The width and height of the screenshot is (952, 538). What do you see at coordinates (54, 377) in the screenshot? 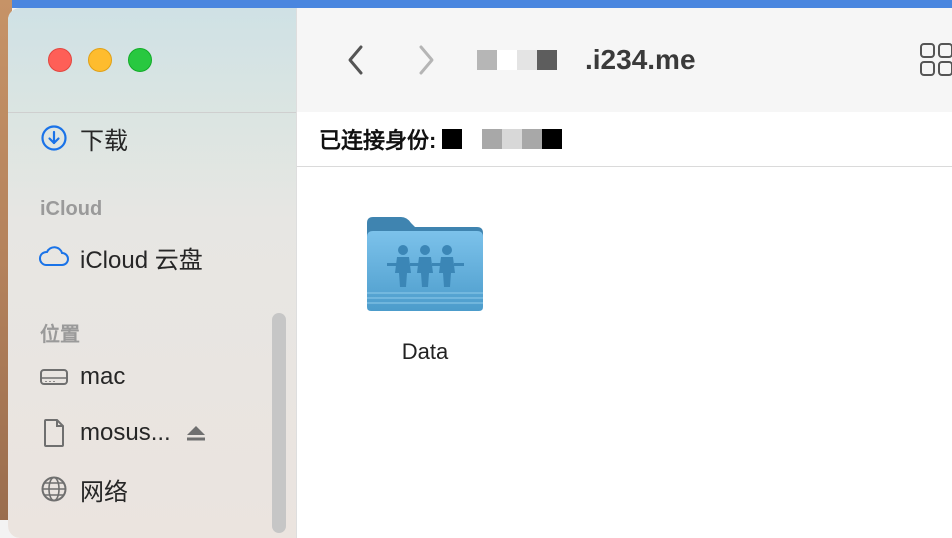
I see `drive-icon` at bounding box center [54, 377].